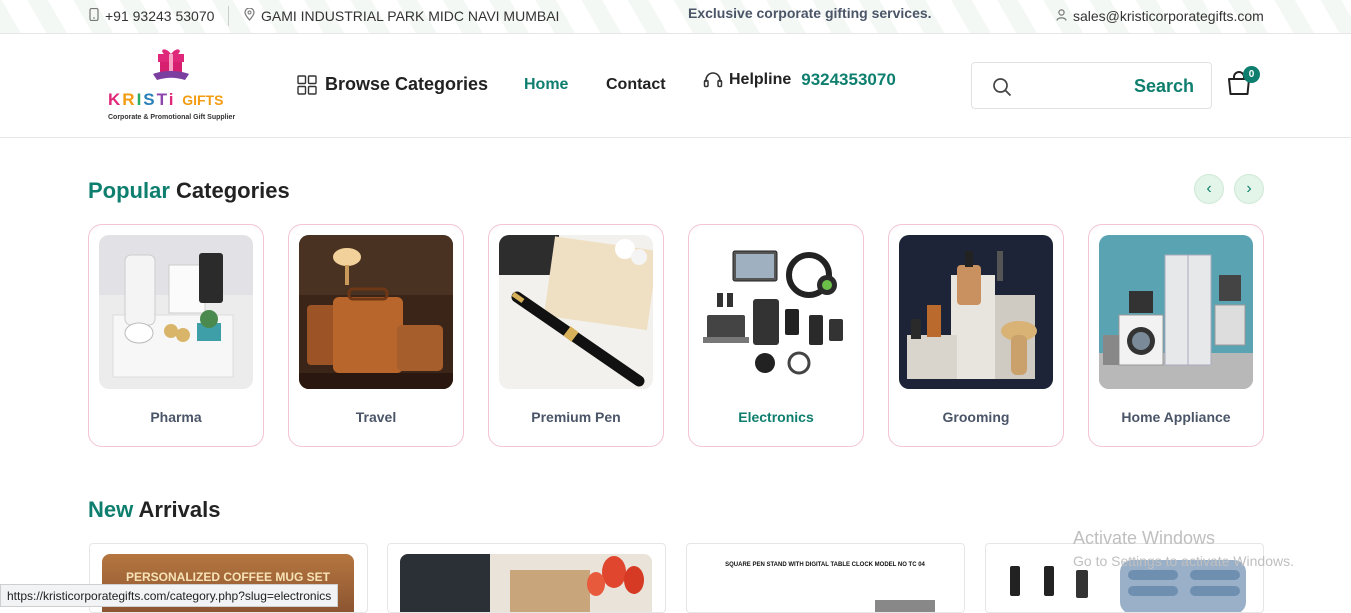  Describe the element at coordinates (713, 80) in the screenshot. I see `headset-icon` at that location.